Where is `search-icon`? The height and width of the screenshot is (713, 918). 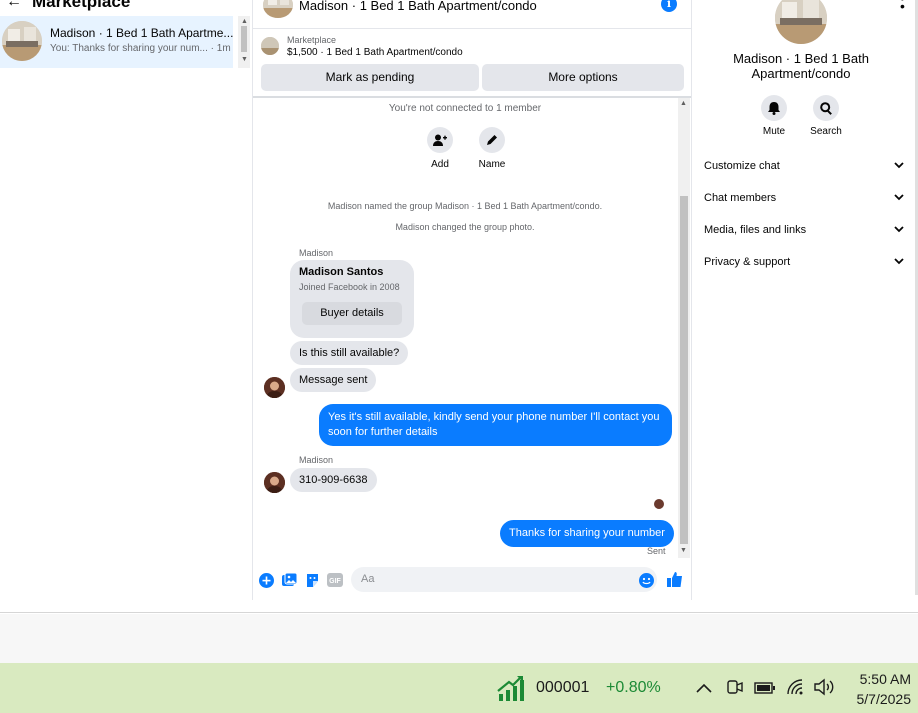 search-icon is located at coordinates (826, 108).